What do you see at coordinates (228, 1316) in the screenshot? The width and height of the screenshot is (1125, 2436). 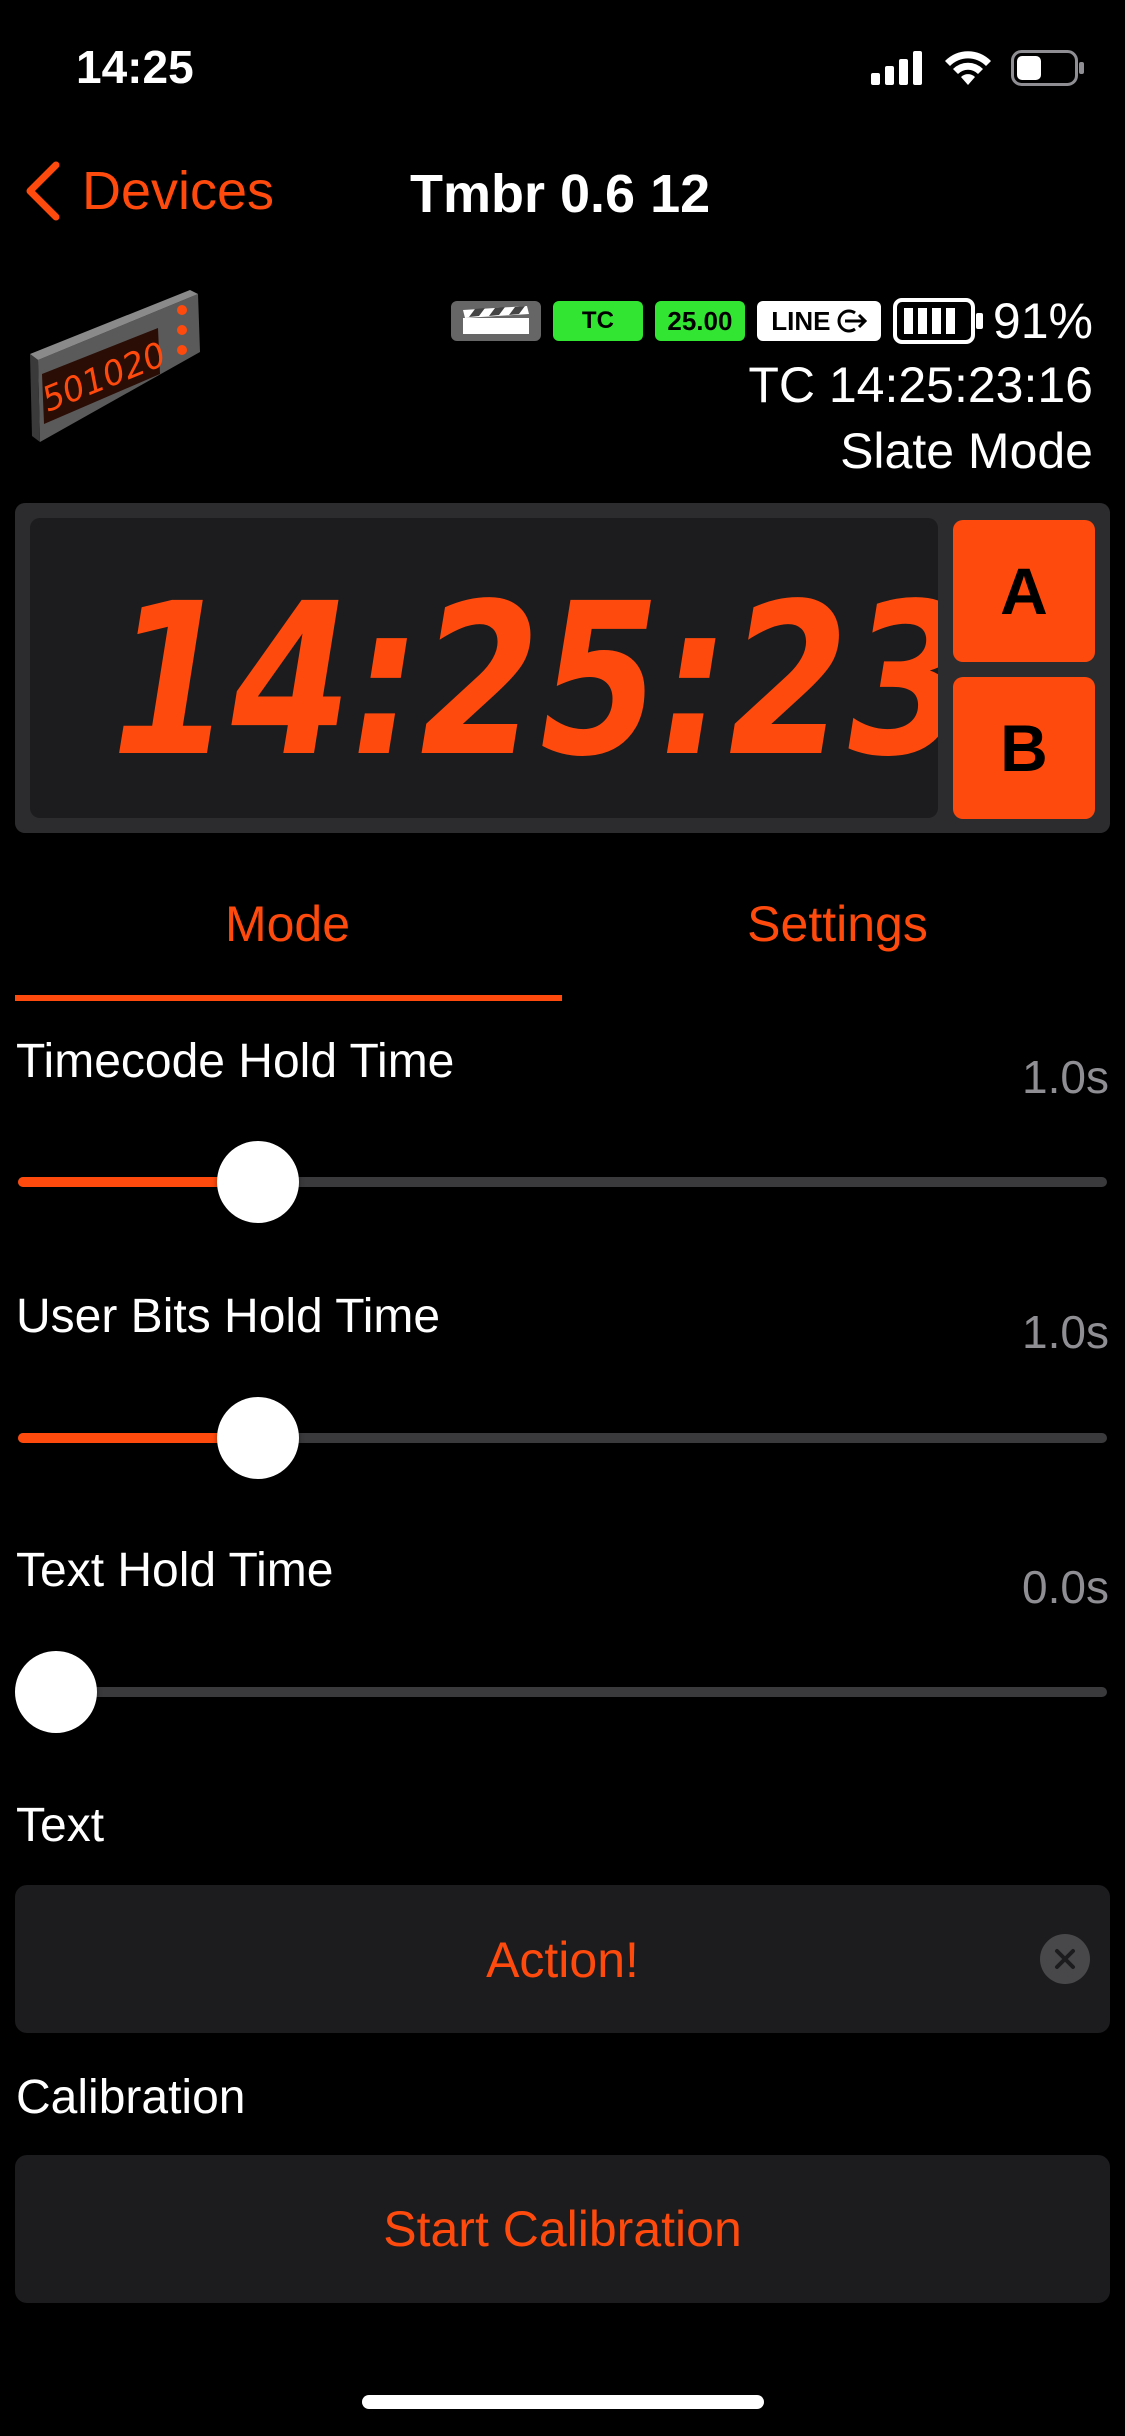 I see `user-bits-hold-label: User Bits Hold Time` at bounding box center [228, 1316].